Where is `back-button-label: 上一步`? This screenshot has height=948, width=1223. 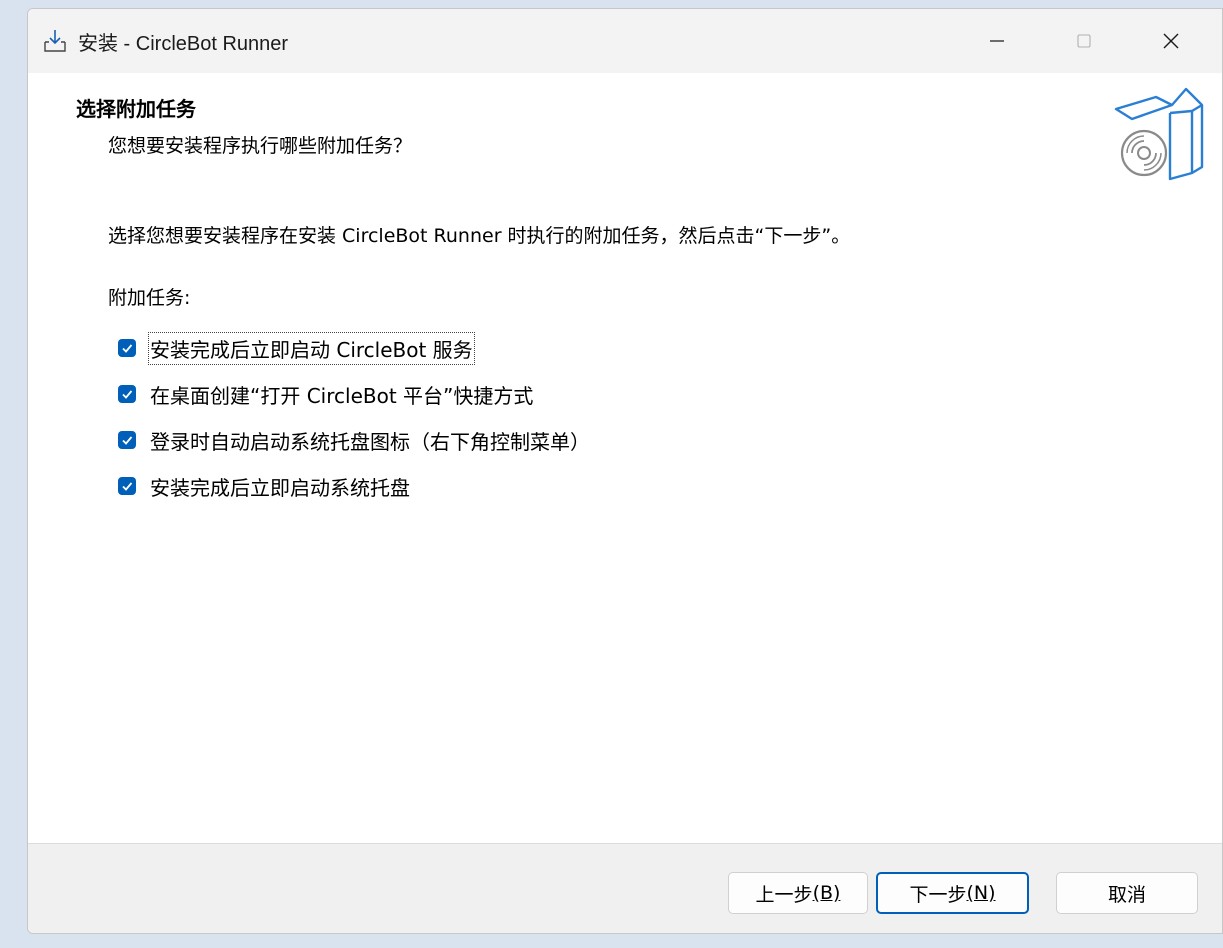 back-button-label: 上一步 is located at coordinates (784, 894).